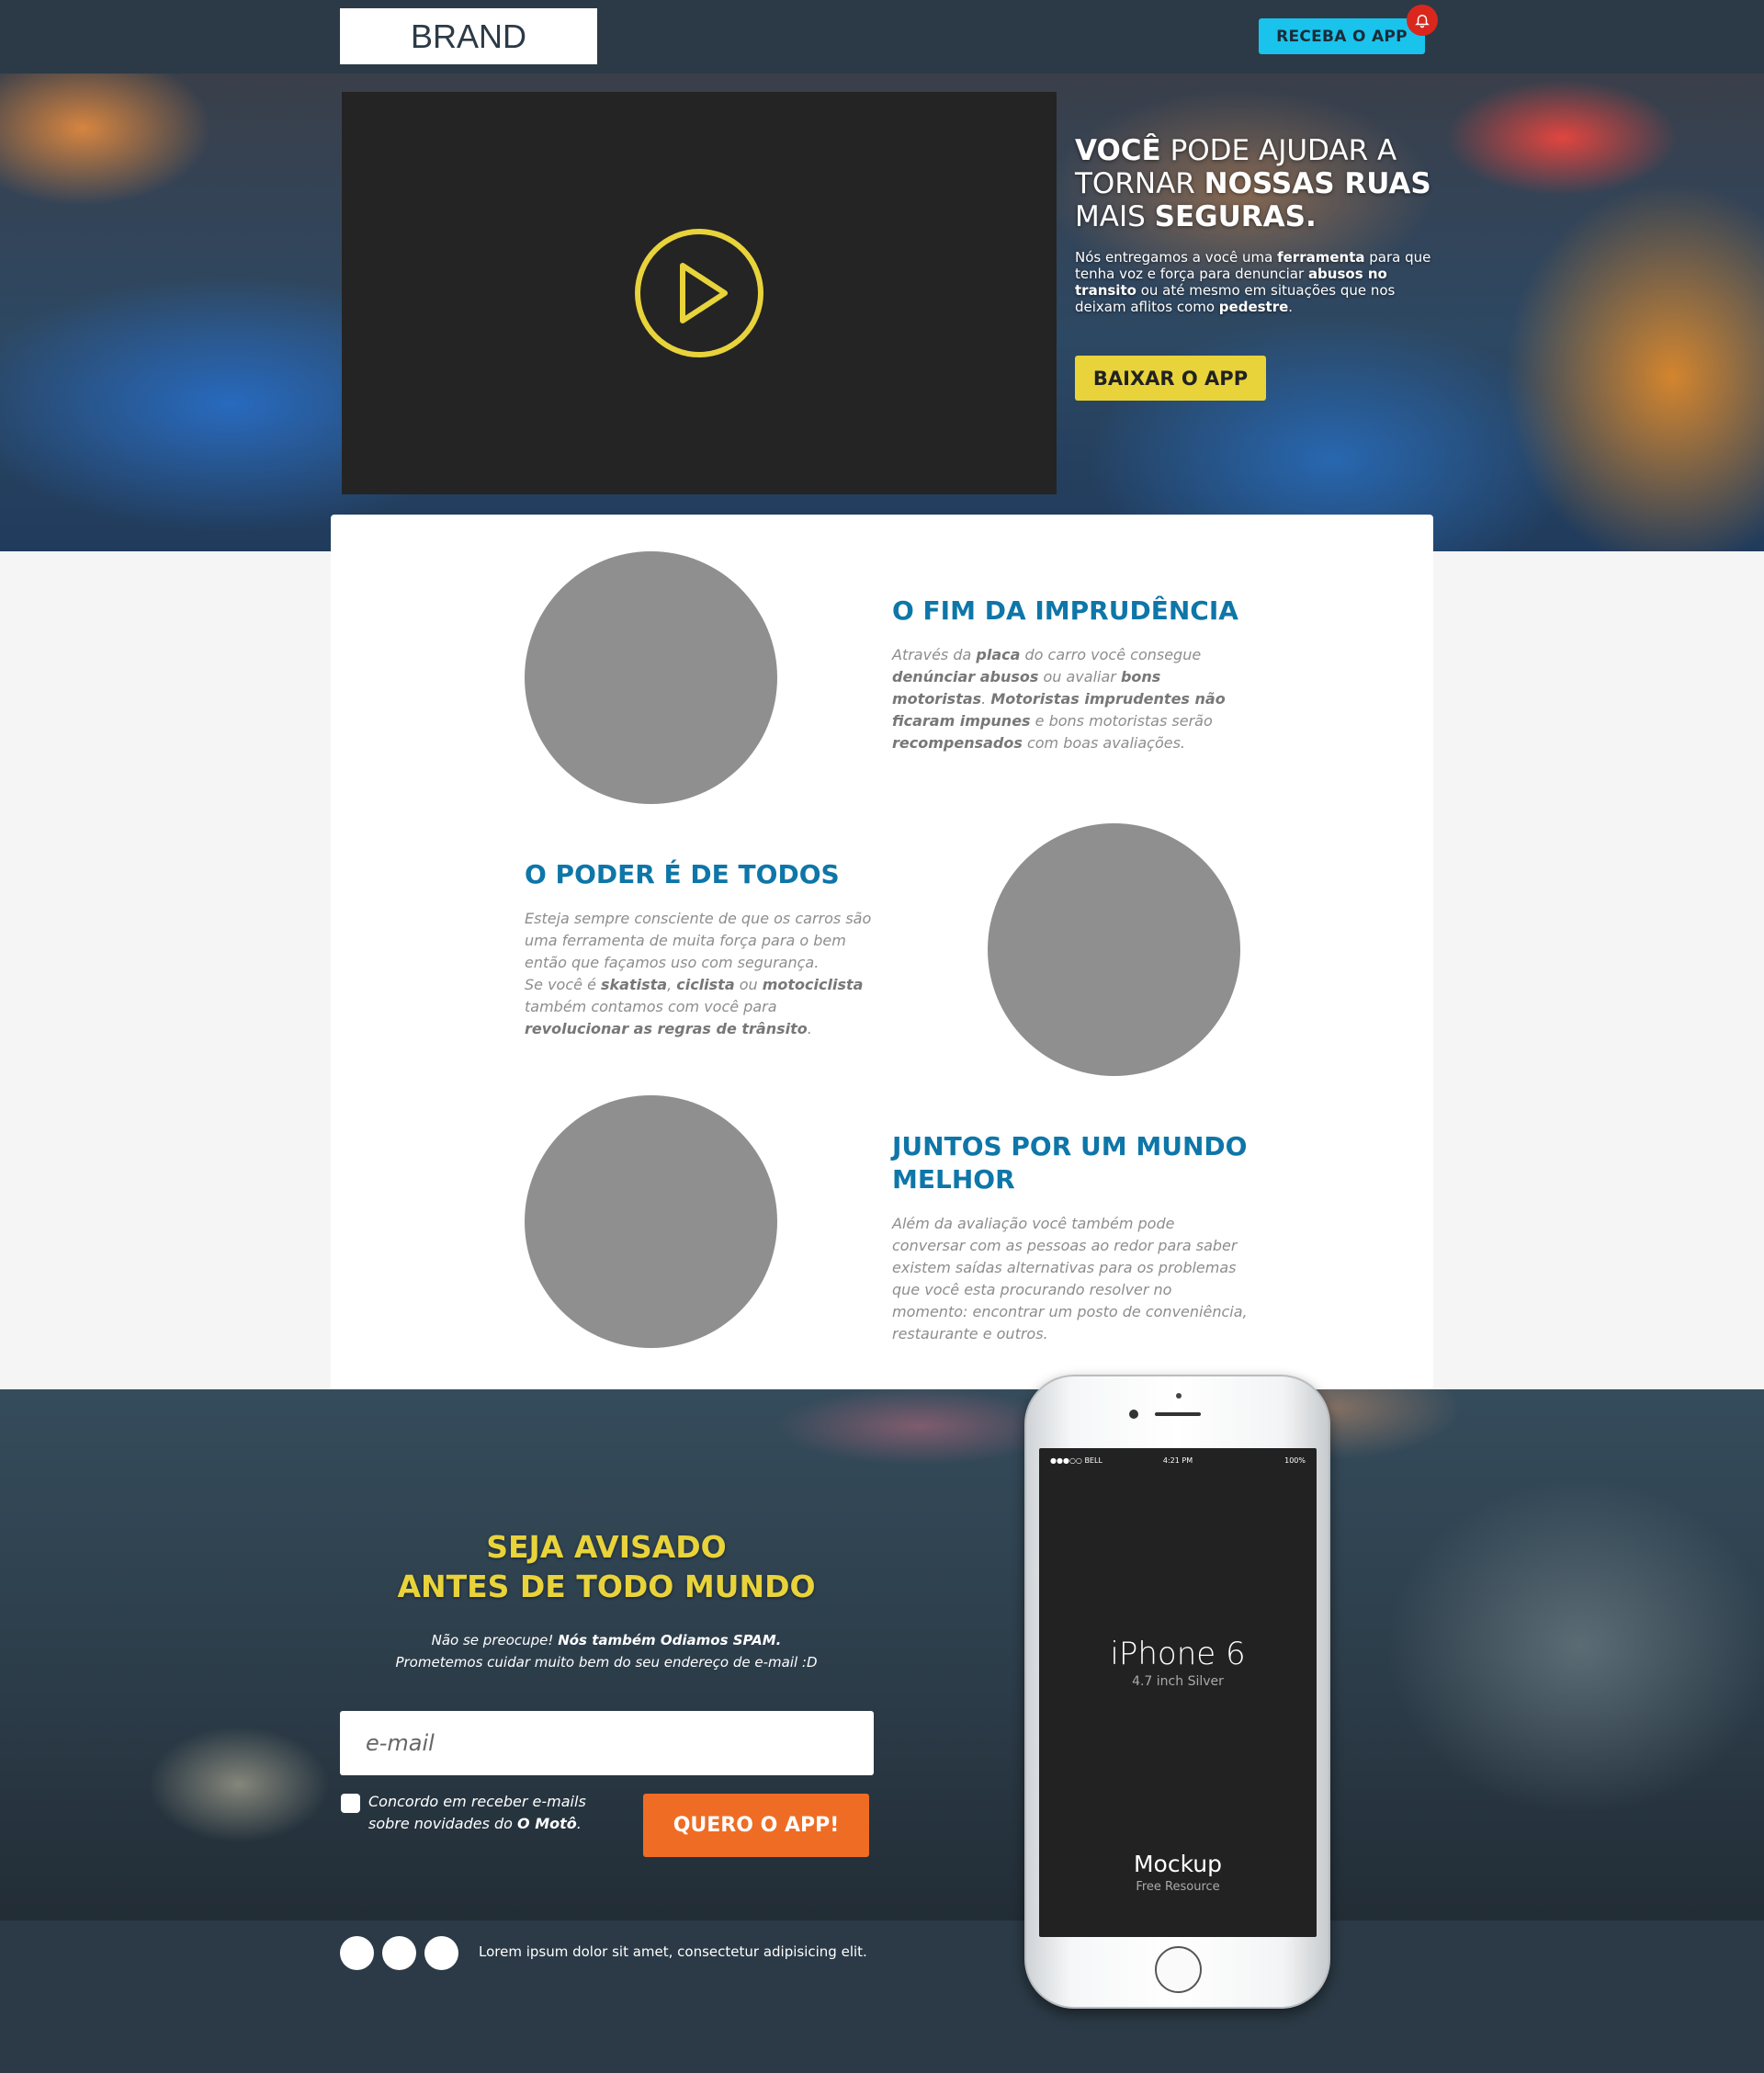 The image size is (1764, 2073). I want to click on phone-model: iPhone 6, so click(1178, 1654).